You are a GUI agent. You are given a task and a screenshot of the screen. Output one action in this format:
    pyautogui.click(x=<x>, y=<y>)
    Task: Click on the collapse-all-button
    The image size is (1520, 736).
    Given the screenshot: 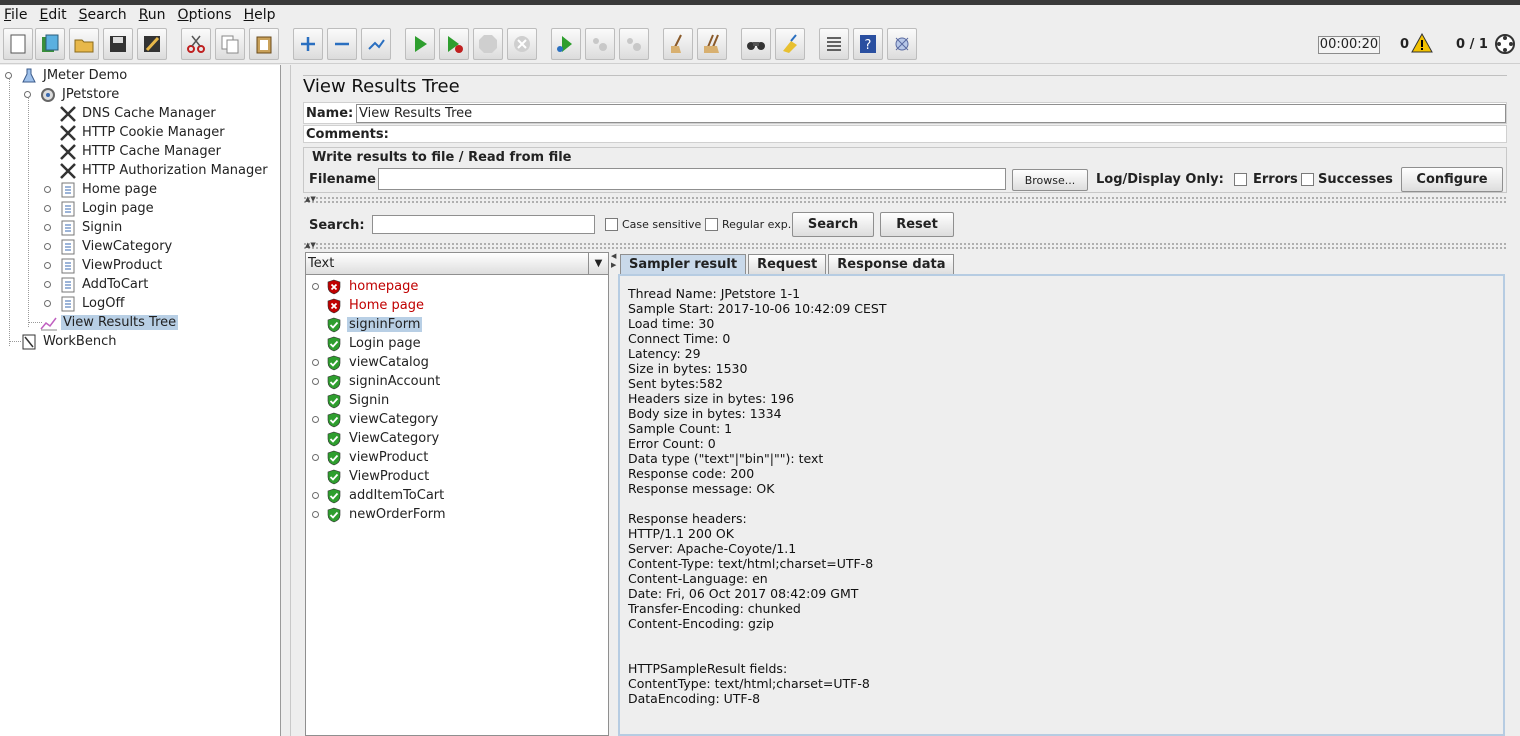 What is the action you would take?
    pyautogui.click(x=342, y=44)
    